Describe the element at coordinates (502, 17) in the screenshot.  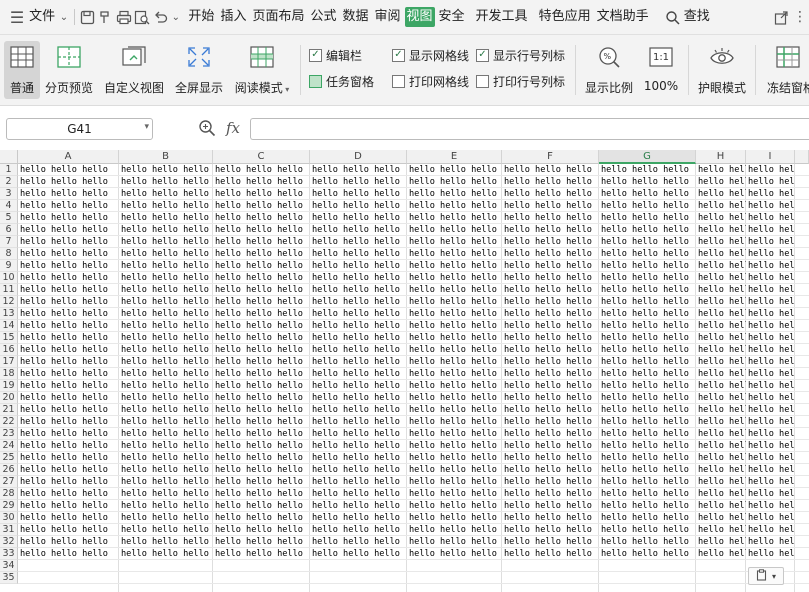
I see `tab-developer: 开发工具` at that location.